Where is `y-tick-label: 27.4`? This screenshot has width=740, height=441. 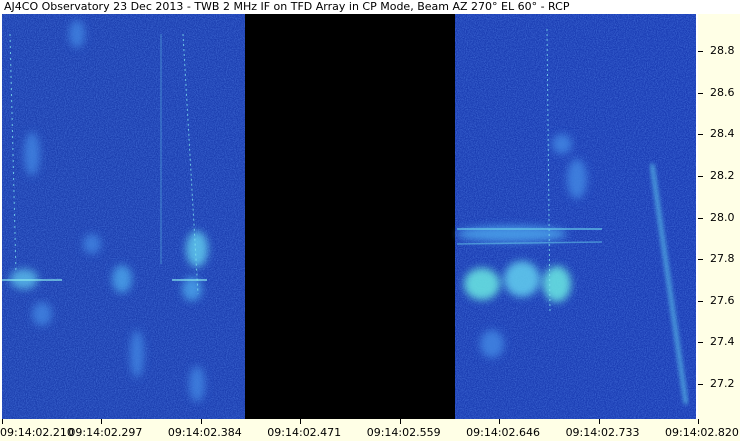 y-tick-label: 27.4 is located at coordinates (722, 342).